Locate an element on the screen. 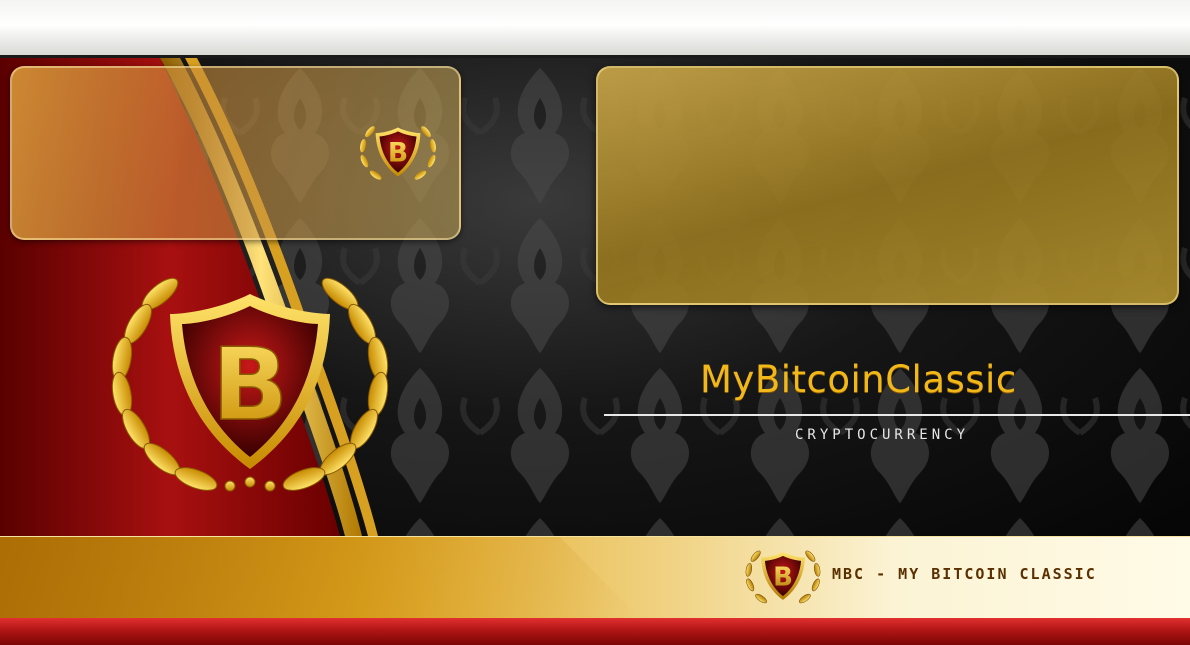 The width and height of the screenshot is (1190, 645). large-emblem-letter: B is located at coordinates (250, 384).